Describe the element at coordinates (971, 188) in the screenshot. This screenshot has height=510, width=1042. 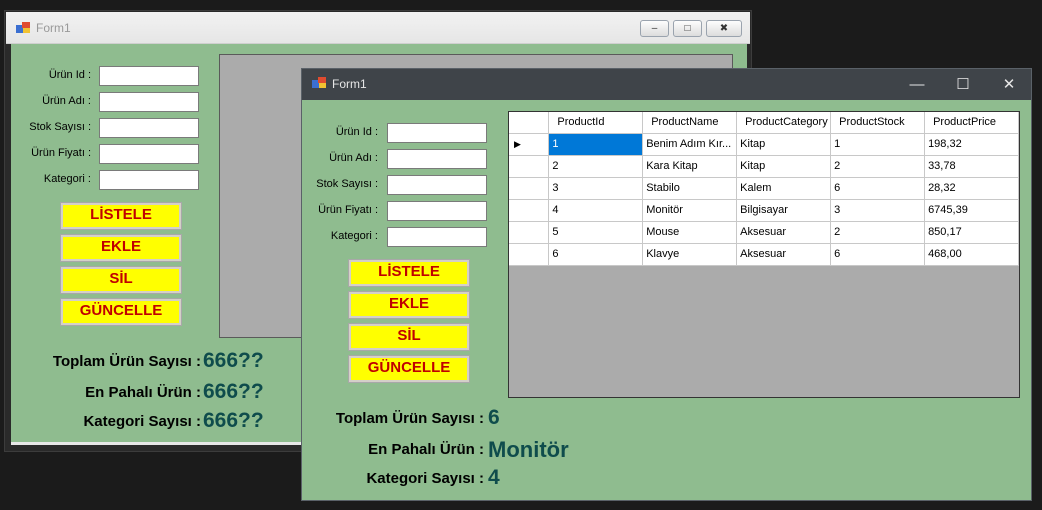
I see `table-cell: 28,32` at that location.